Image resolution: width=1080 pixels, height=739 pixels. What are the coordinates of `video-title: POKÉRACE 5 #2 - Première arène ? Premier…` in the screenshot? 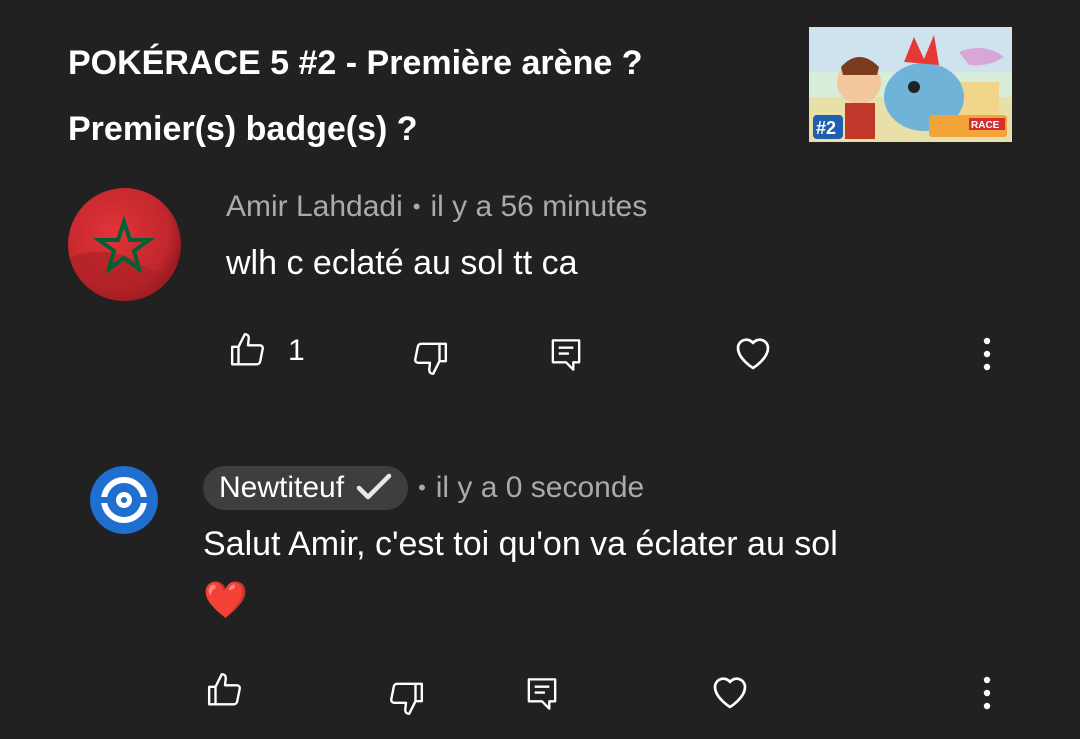 It's located at (418, 96).